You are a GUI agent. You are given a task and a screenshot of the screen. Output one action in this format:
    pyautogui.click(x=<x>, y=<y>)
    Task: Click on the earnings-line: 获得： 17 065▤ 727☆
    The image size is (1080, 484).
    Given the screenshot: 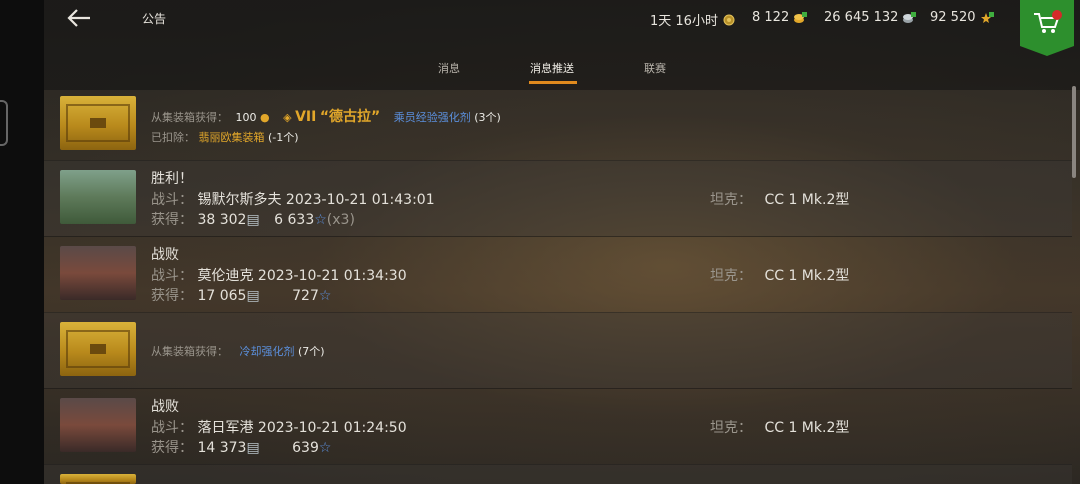 What is the action you would take?
    pyautogui.click(x=241, y=295)
    